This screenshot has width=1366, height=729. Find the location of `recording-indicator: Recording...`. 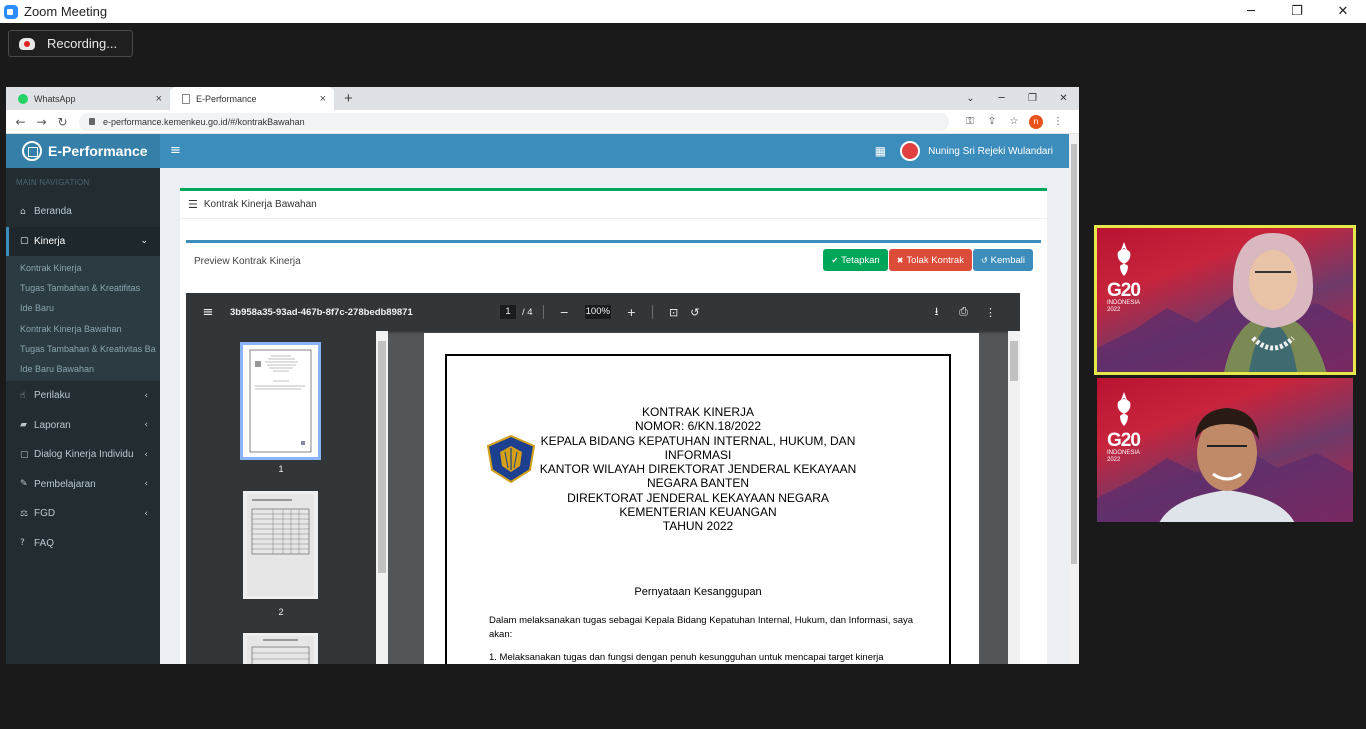

recording-indicator: Recording... is located at coordinates (70, 43).